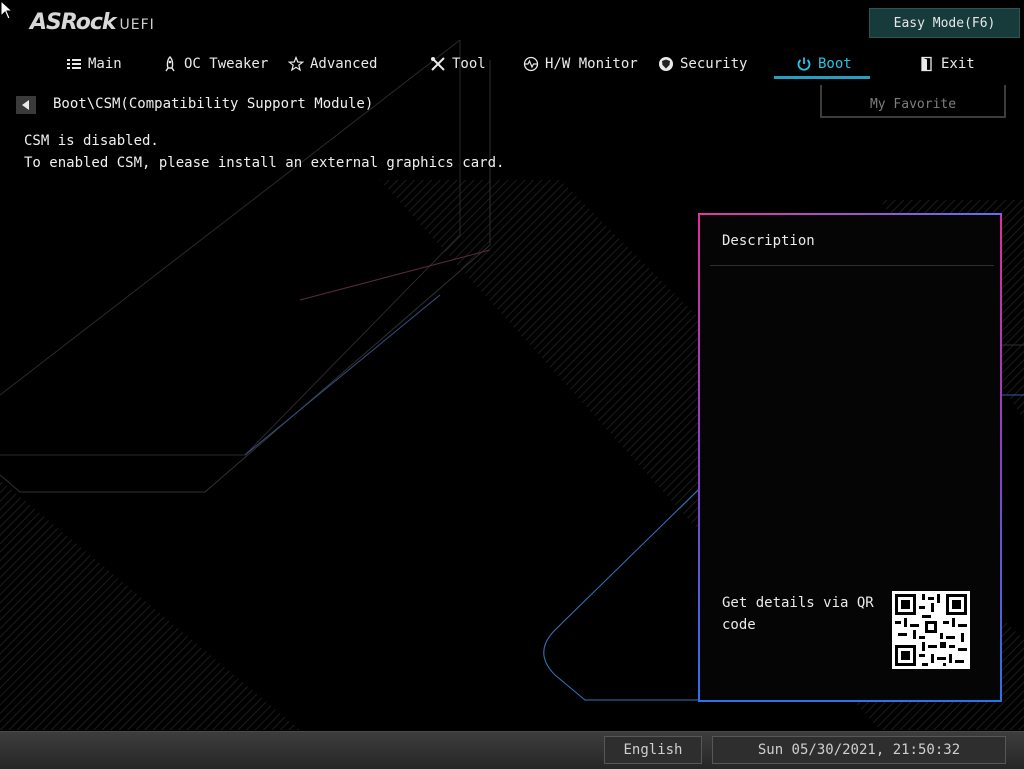 This screenshot has height=769, width=1024. Describe the element at coordinates (73, 22) in the screenshot. I see `logo-text: ASRock` at that location.